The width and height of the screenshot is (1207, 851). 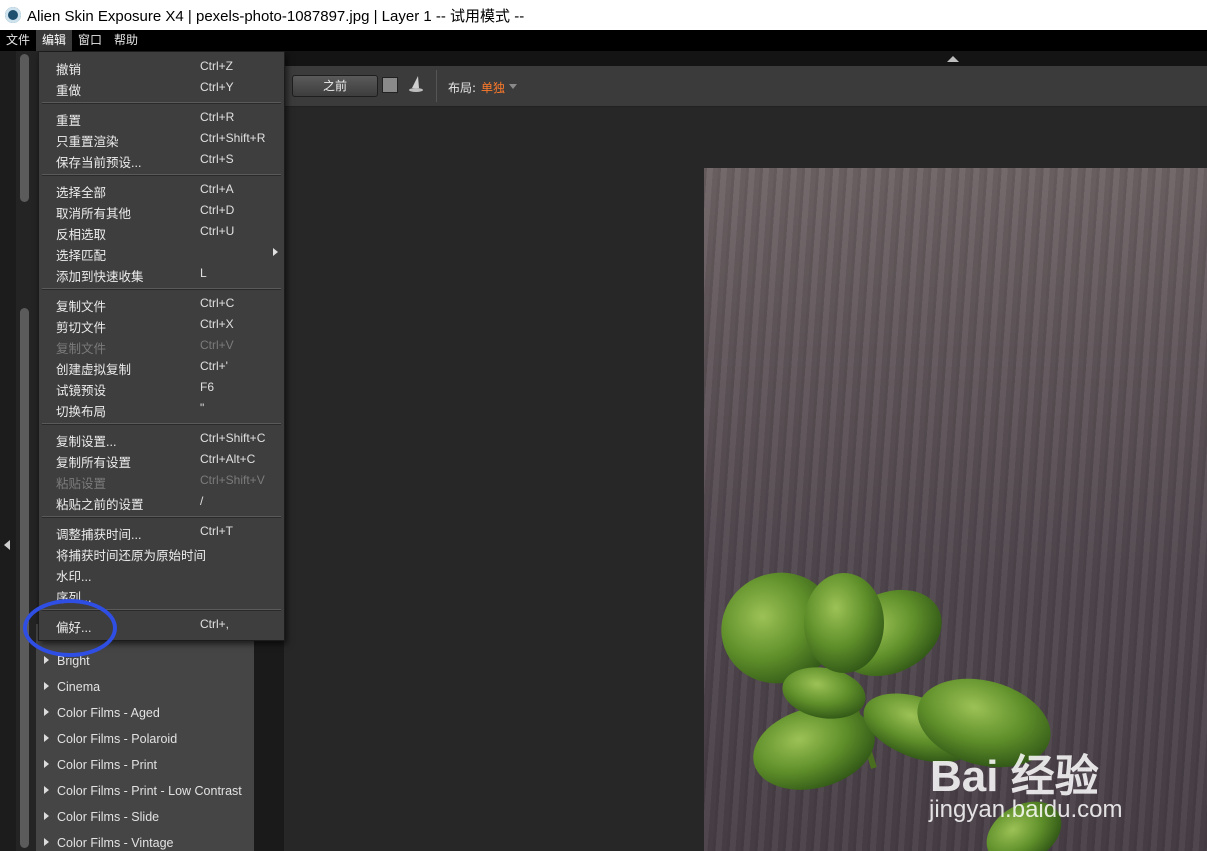 I want to click on menu-item-paste-previous-settings: 粘贴之前的设置 /, so click(x=161, y=501).